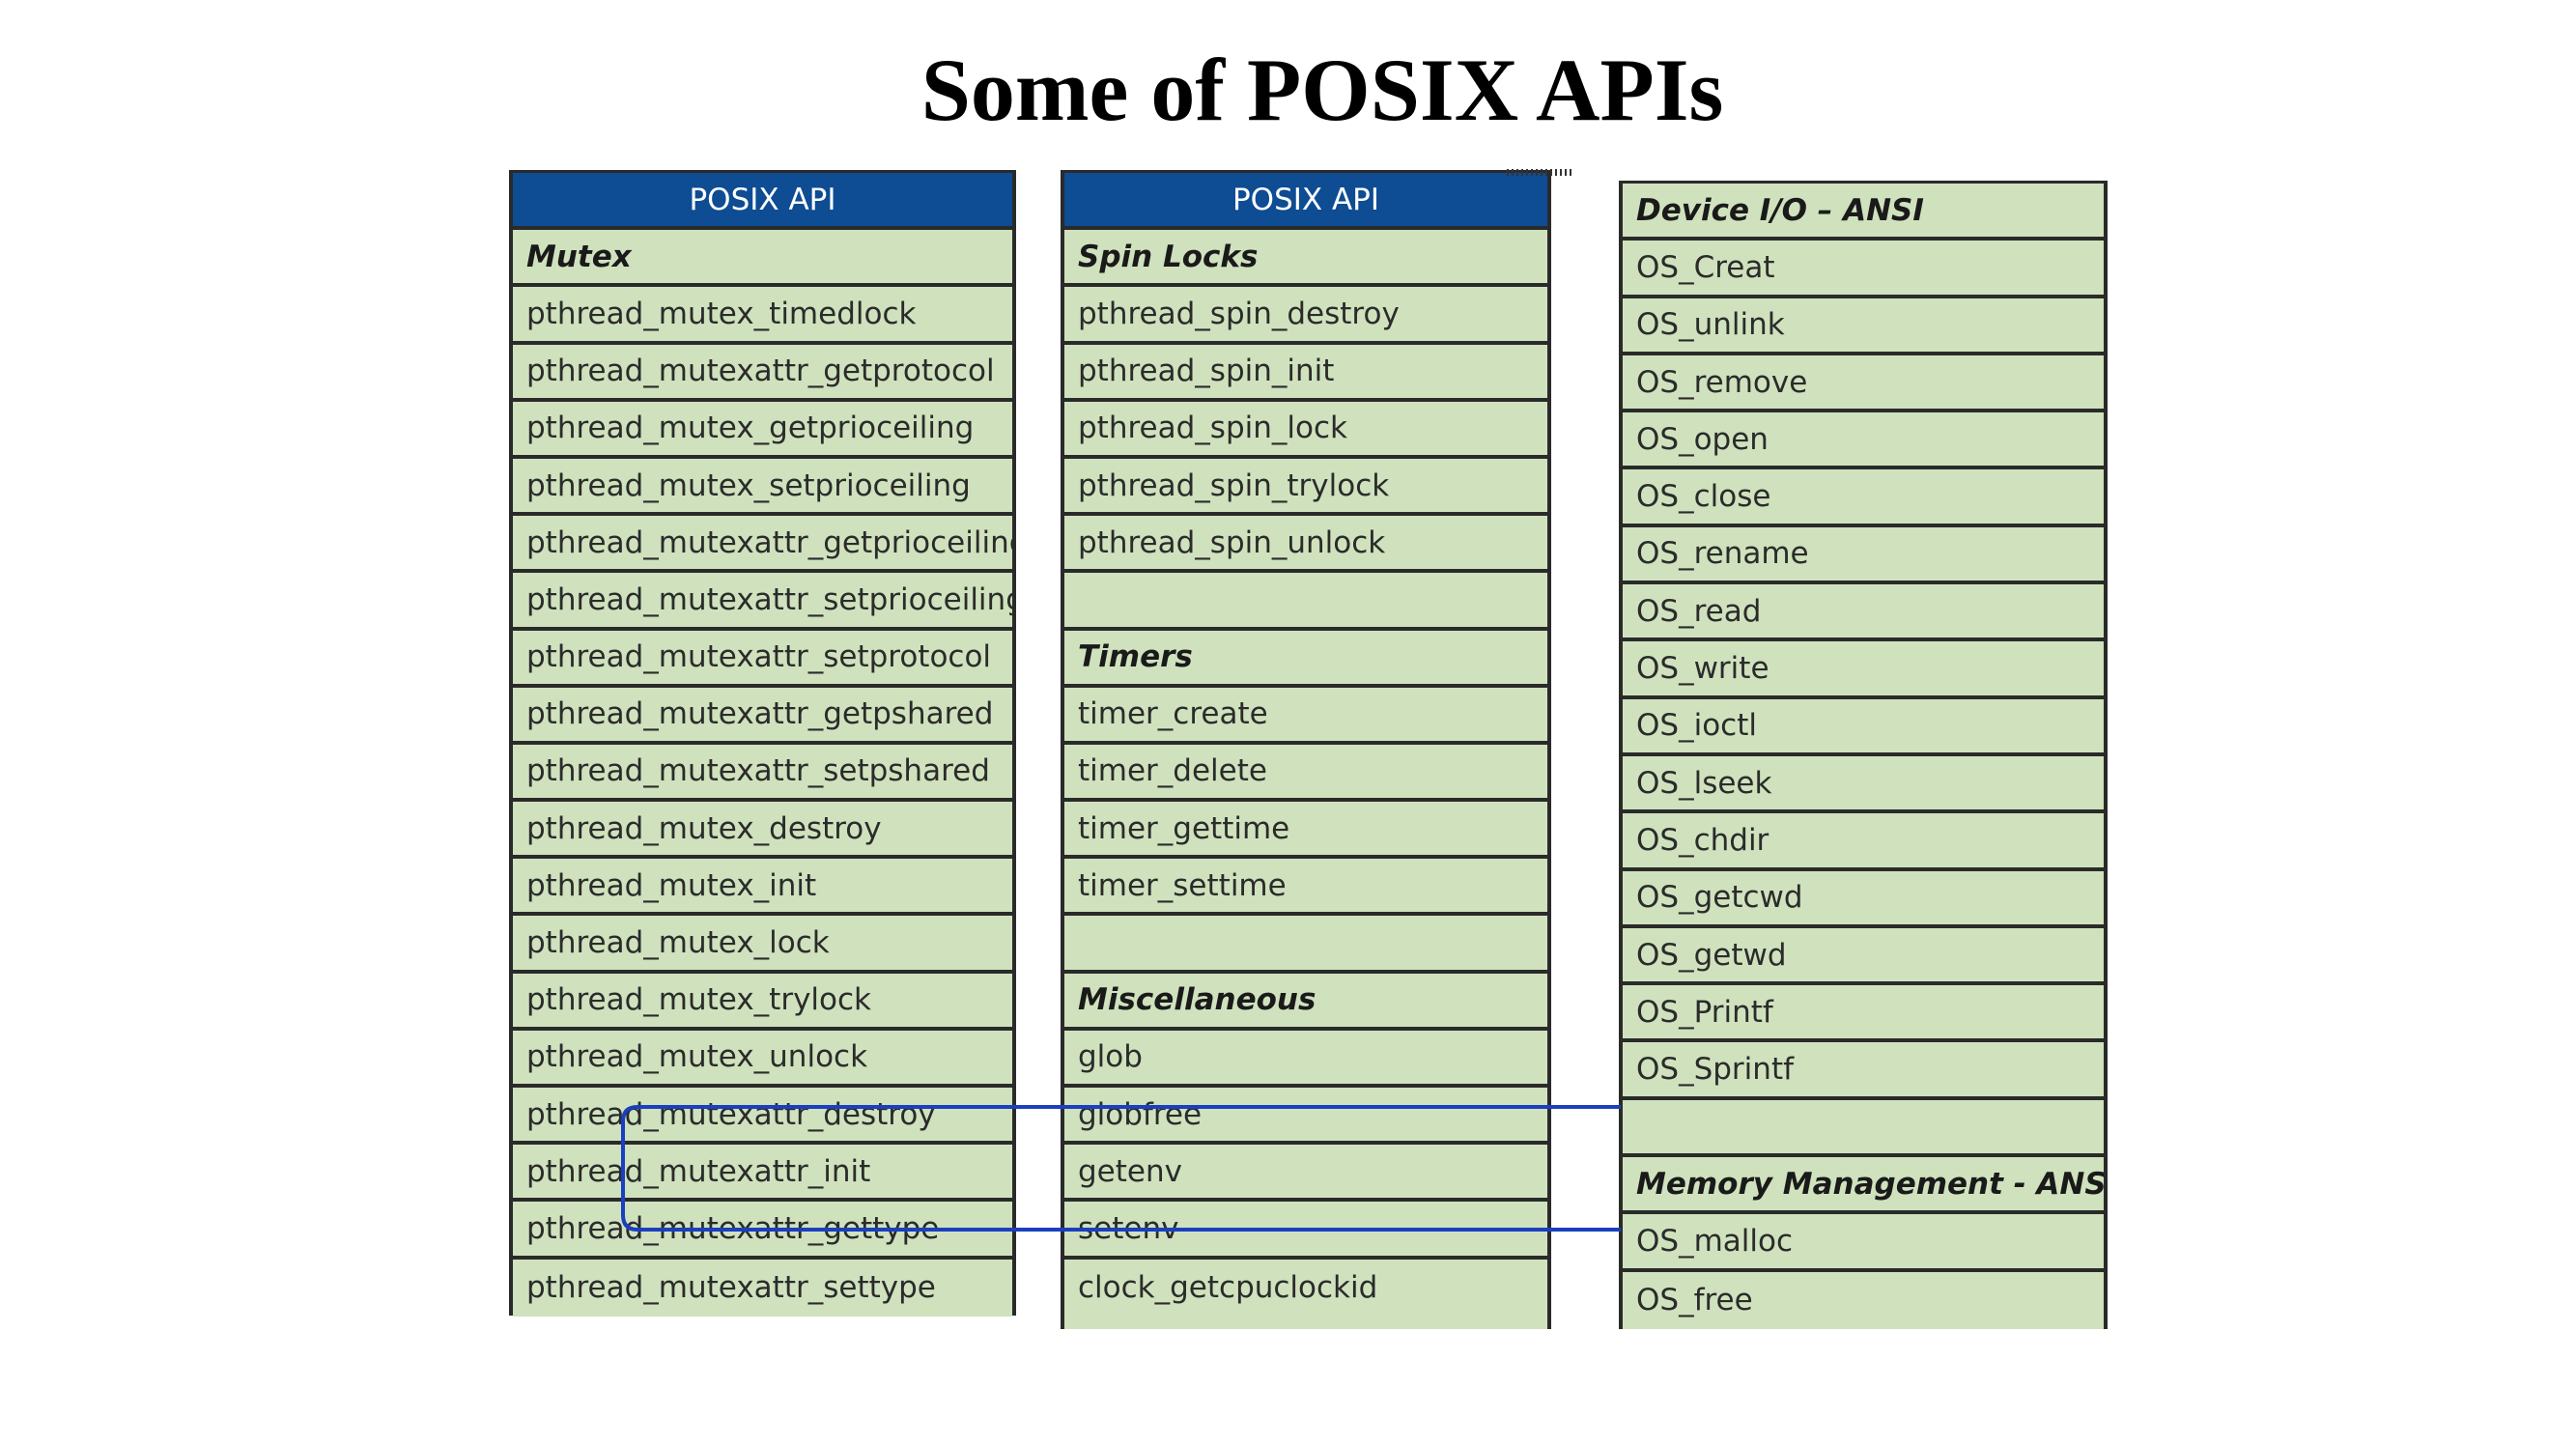 This screenshot has height=1445, width=2576. I want to click on api-row: pthread_mutexattr_init, so click(762, 1174).